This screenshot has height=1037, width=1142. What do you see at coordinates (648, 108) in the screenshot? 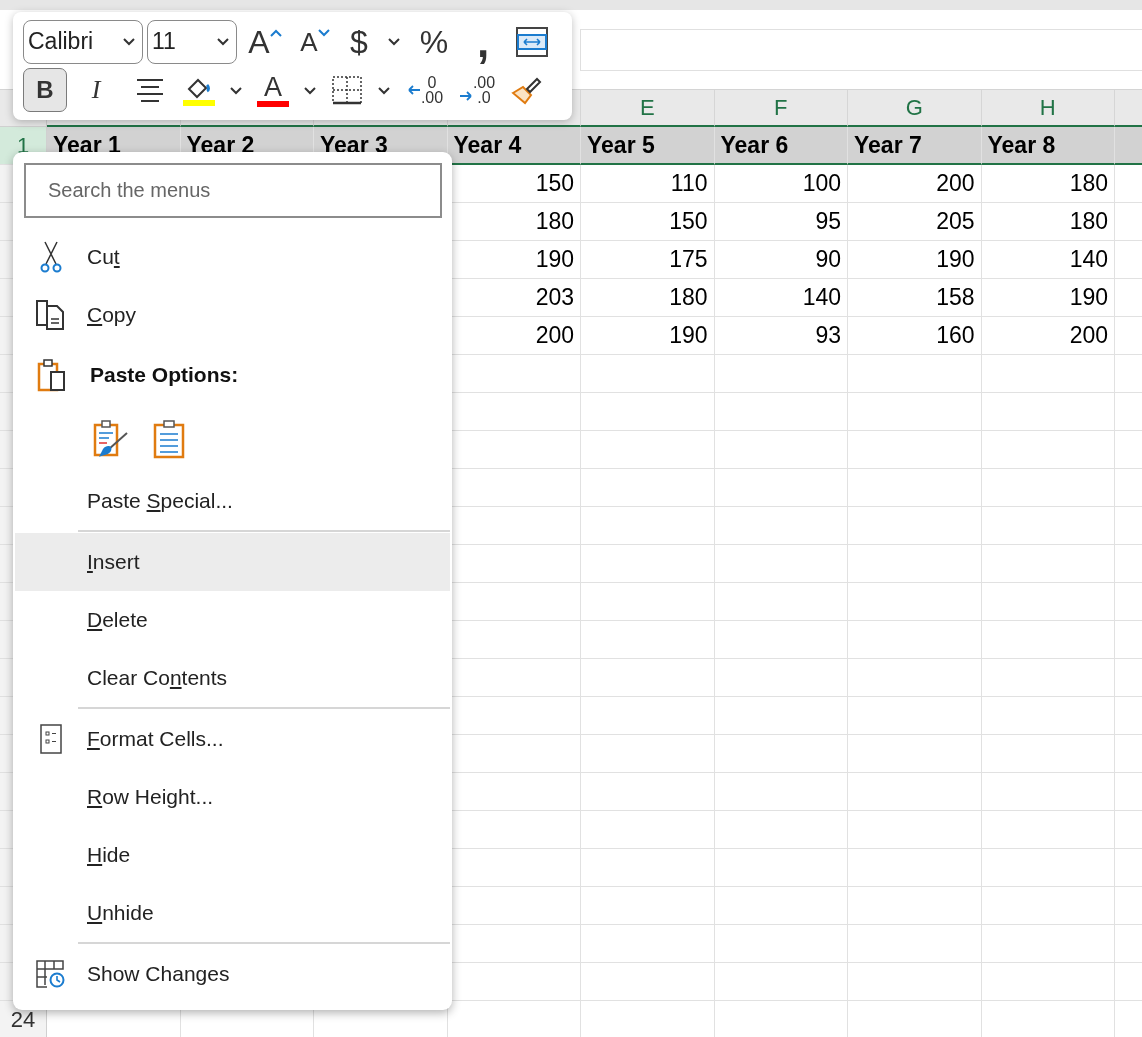
I see `column-header: E` at bounding box center [648, 108].